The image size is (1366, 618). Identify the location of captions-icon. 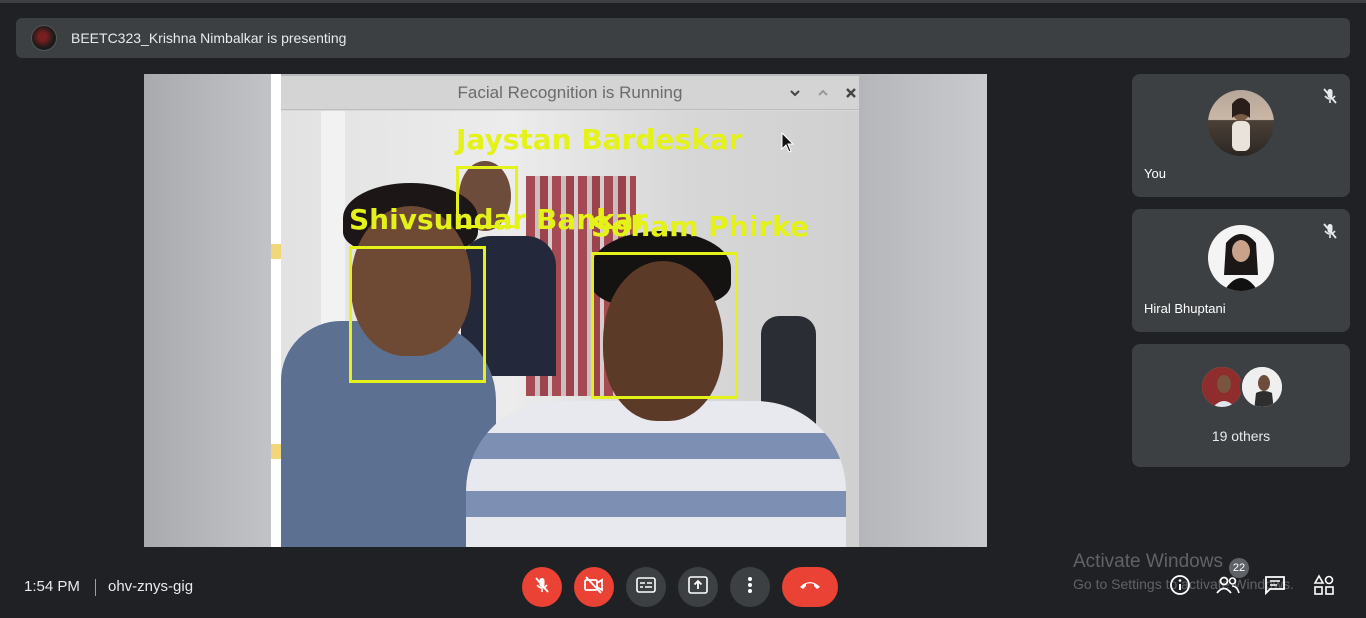
(646, 587).